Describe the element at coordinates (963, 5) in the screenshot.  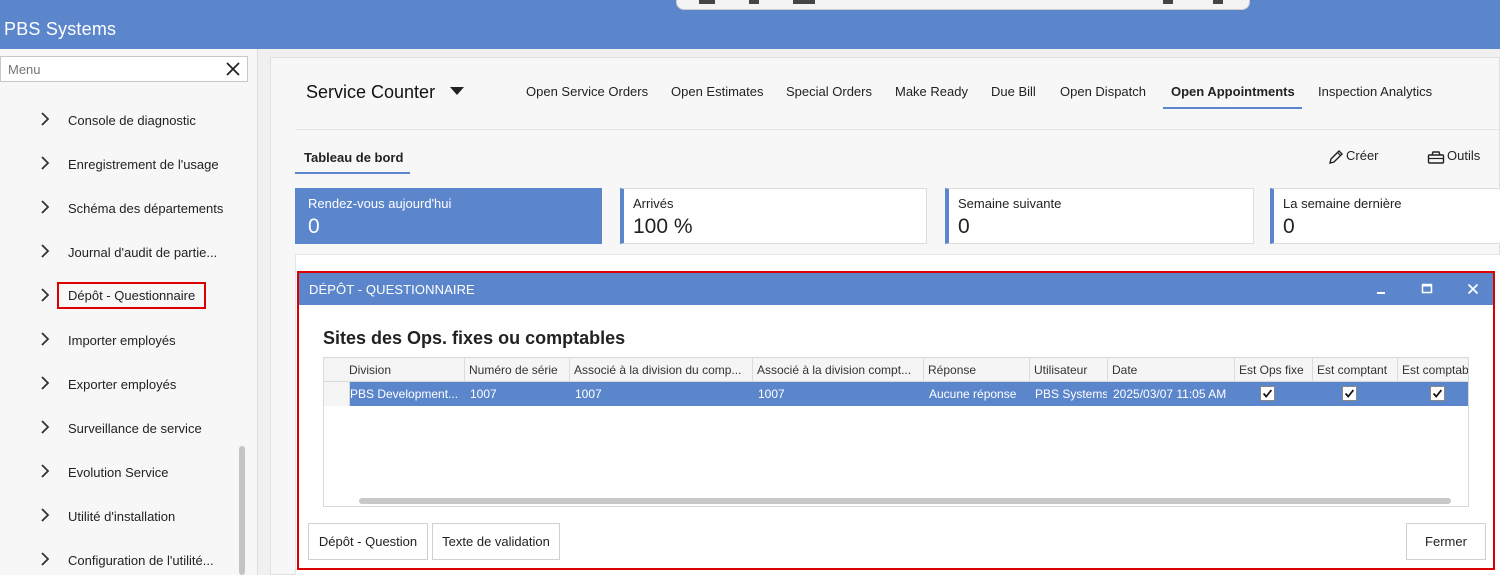
I see `floating-toolbar` at that location.